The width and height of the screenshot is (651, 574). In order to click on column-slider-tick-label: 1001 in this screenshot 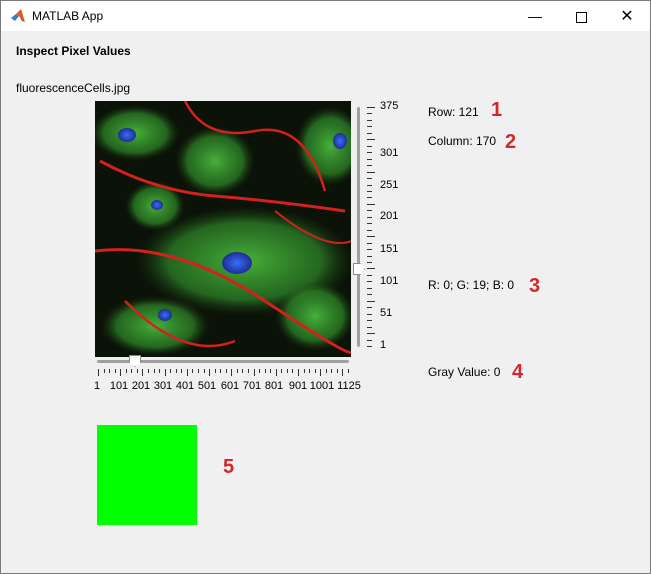, I will do `click(322, 386)`.